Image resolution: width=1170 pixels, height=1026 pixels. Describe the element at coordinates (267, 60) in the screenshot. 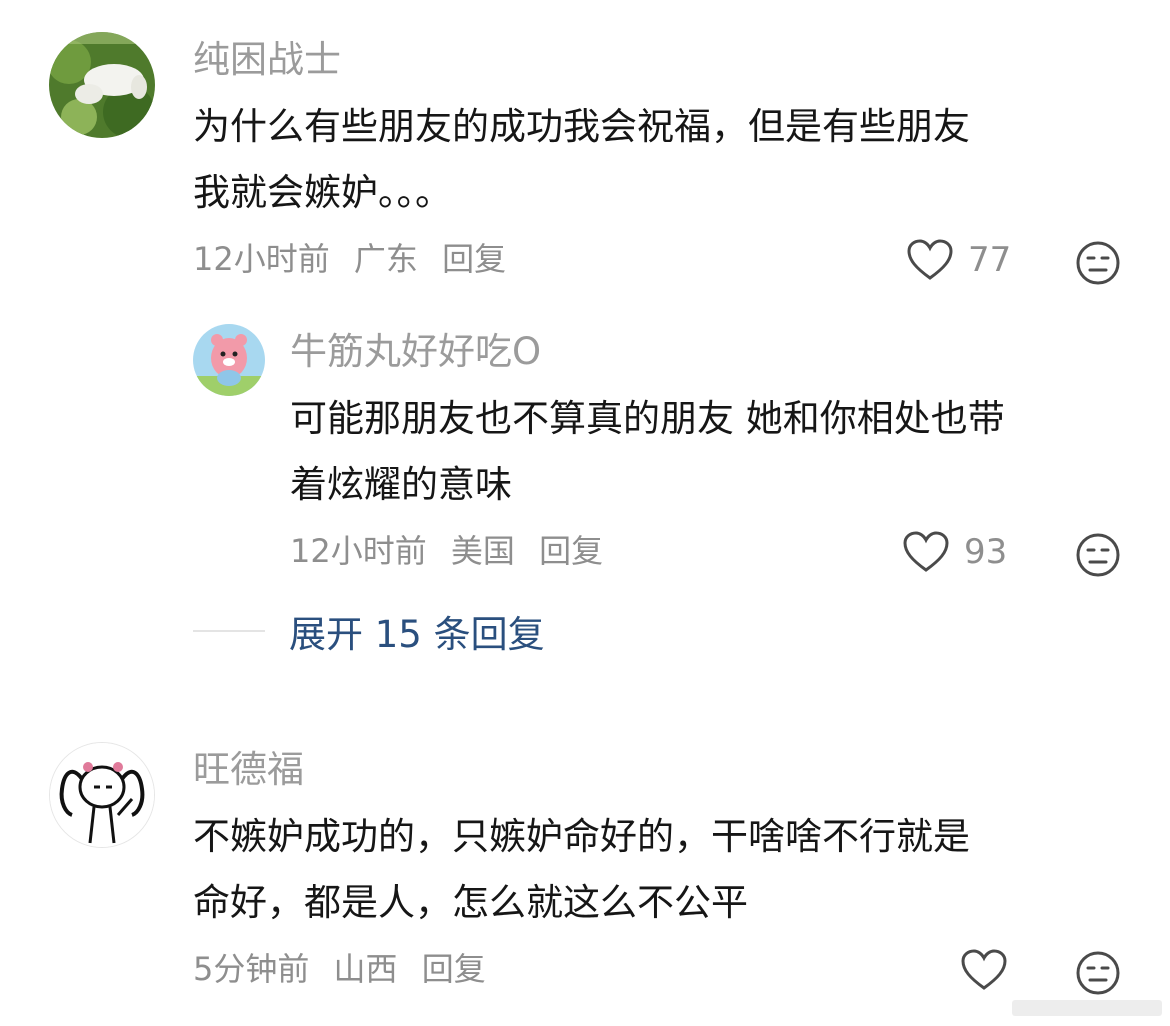

I see `username: 纯困战士` at that location.